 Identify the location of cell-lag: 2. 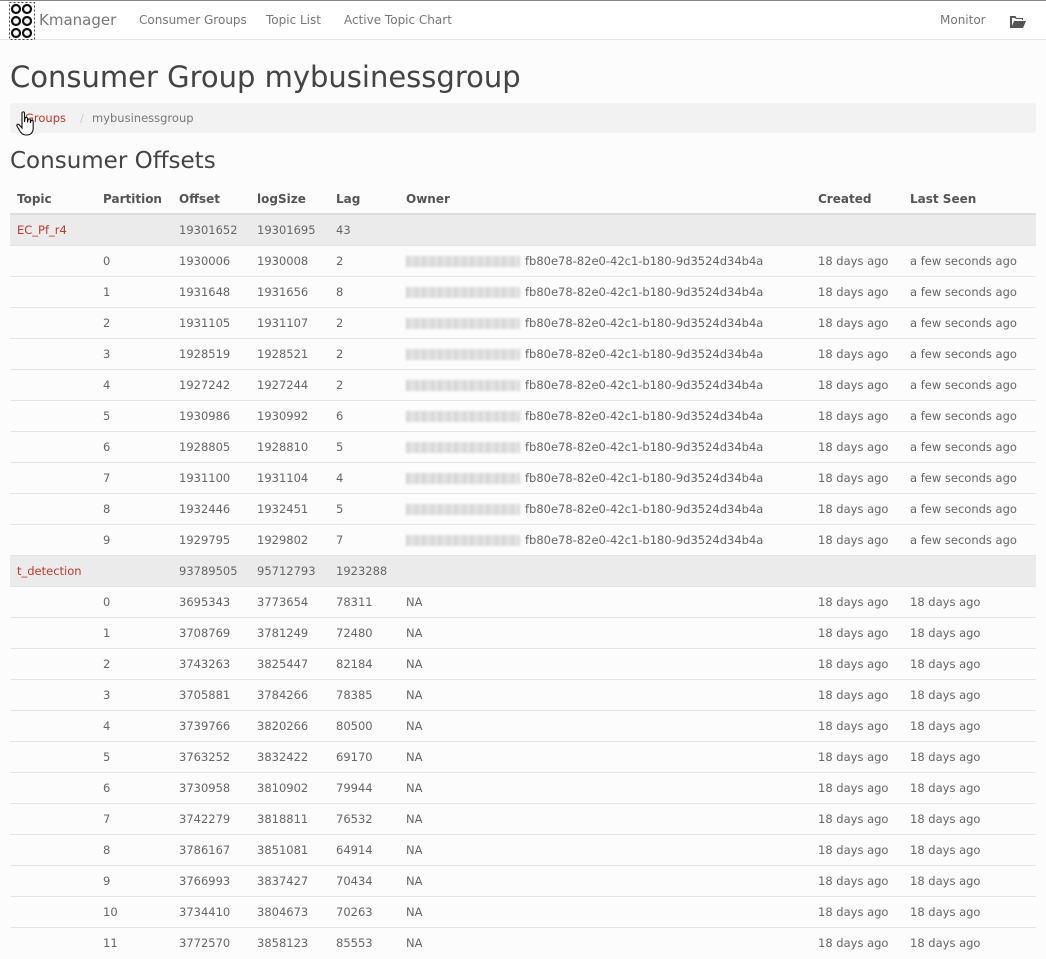
(364, 260).